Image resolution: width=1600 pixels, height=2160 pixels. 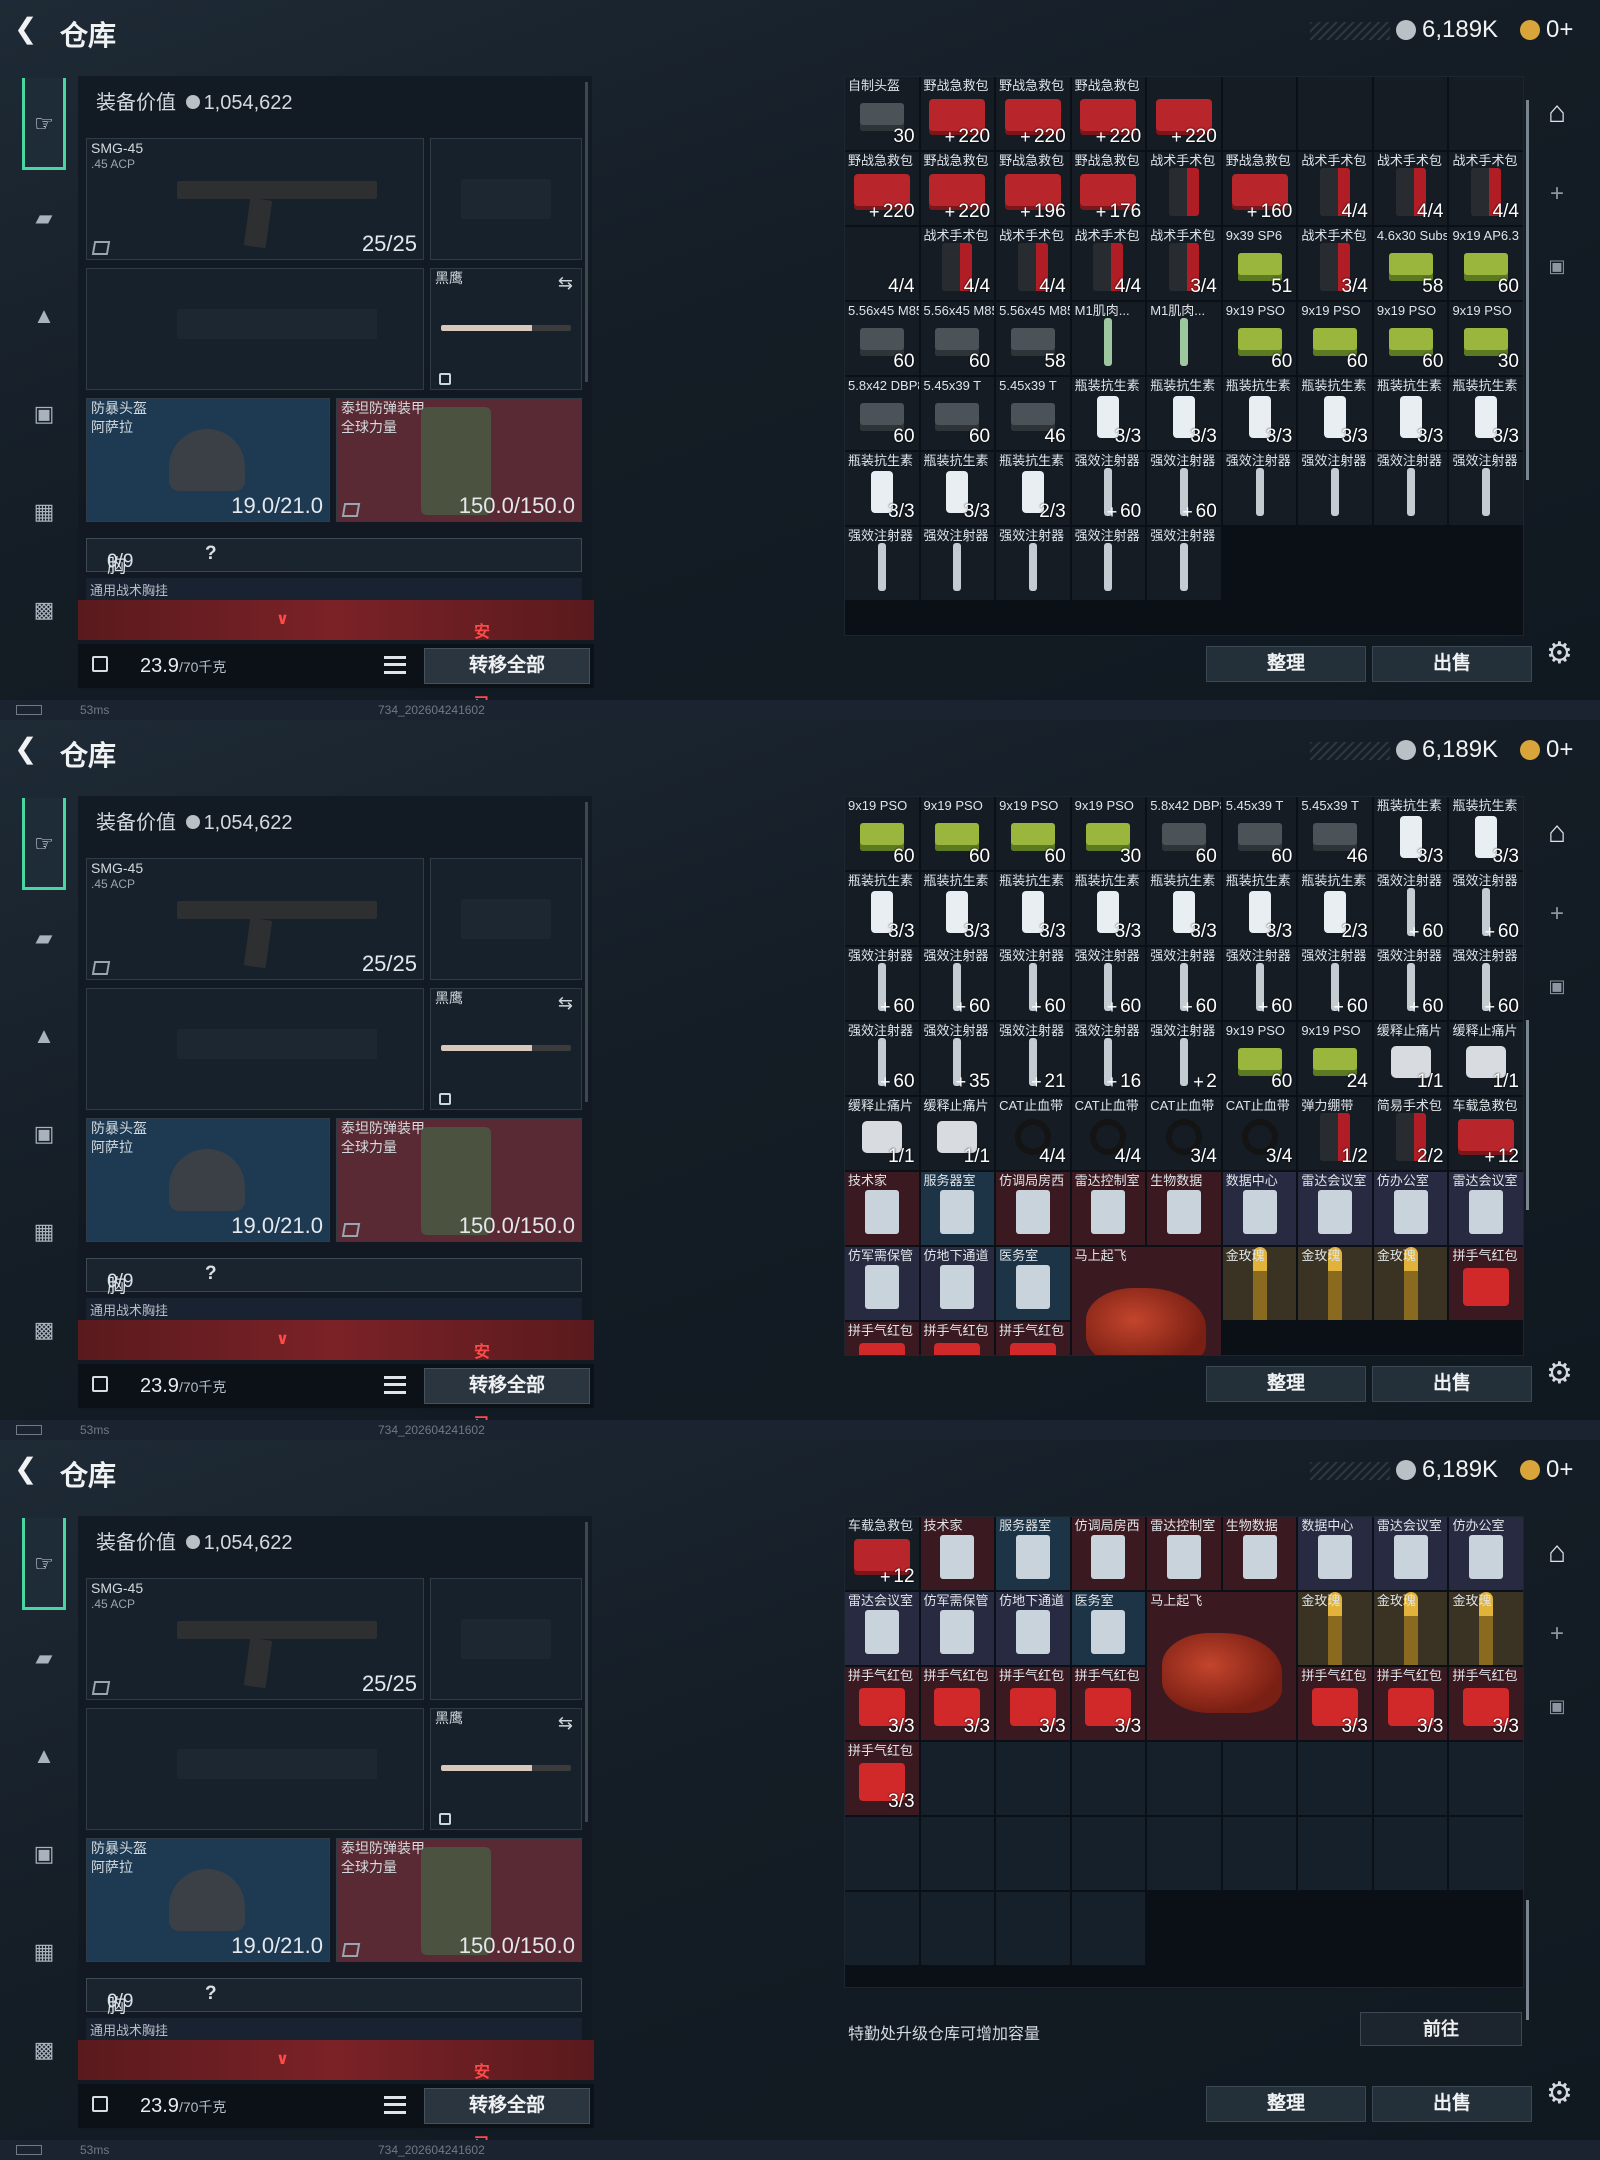 What do you see at coordinates (1108, 188) in the screenshot?
I see `inventory-item: 野战急救包 176 +` at bounding box center [1108, 188].